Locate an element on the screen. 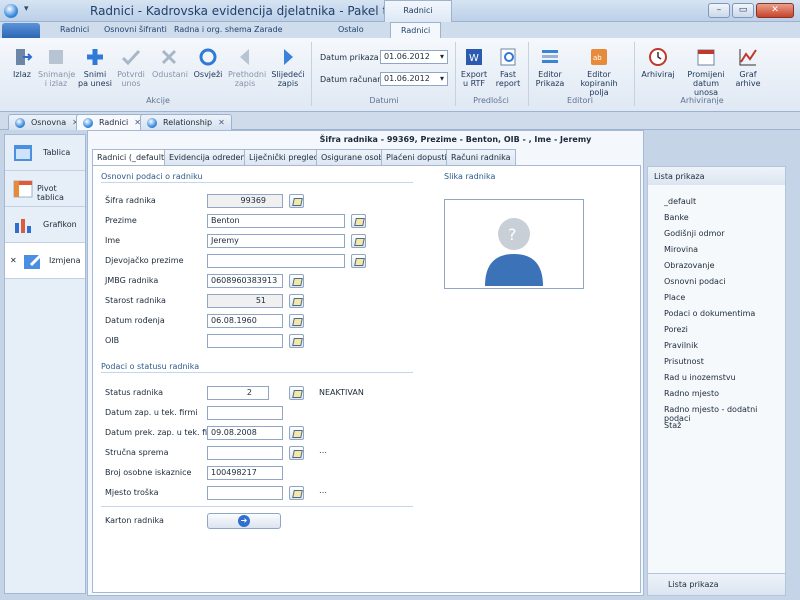  list-item: Podaci o dokumentima is located at coordinates (709, 313).